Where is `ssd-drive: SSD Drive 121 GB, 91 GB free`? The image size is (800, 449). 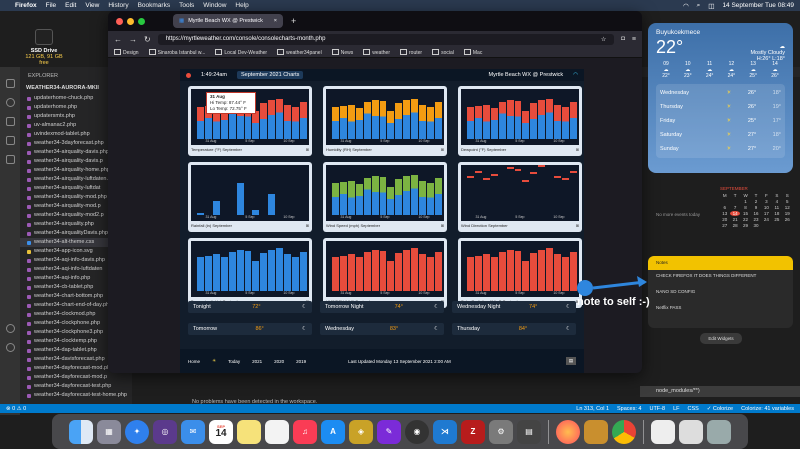
ssd-drive: SSD Drive 121 GB, 91 GB free is located at coordinates (44, 47).